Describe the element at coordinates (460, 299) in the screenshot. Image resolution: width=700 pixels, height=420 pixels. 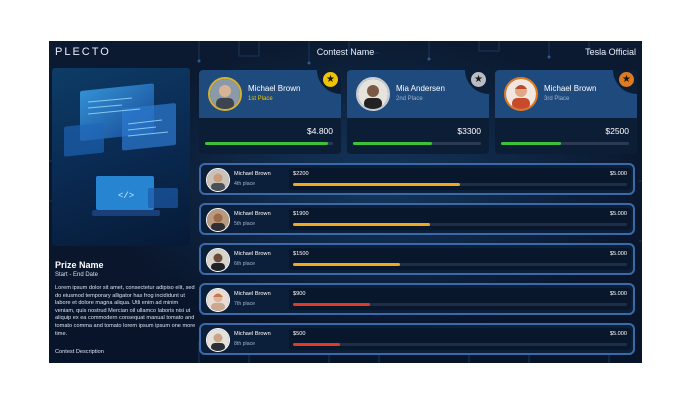
I see `progress-panel: $900 $5.000` at that location.